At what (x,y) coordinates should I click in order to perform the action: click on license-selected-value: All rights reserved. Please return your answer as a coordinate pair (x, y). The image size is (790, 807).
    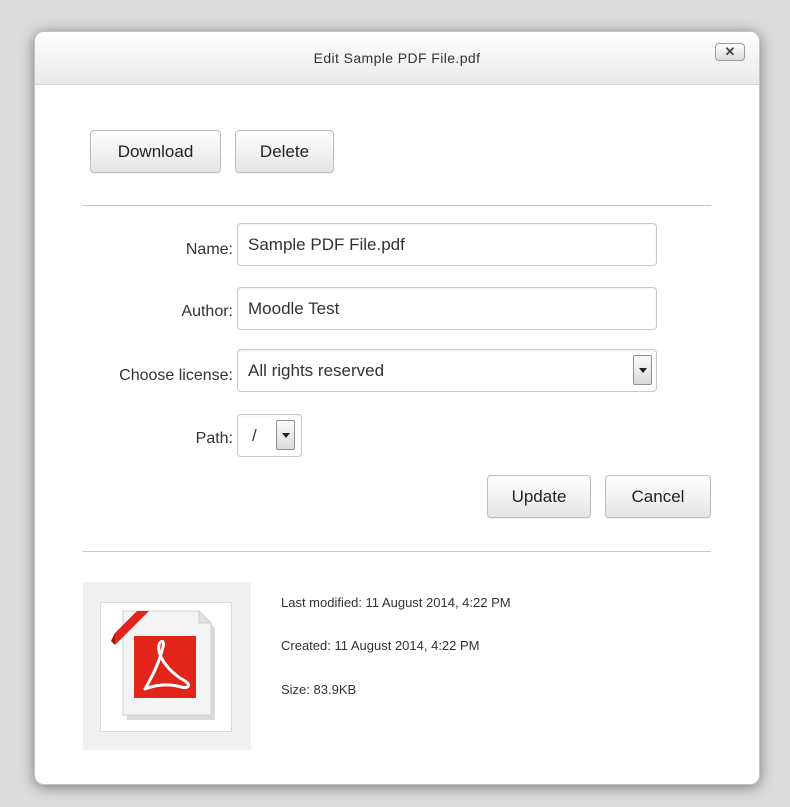
    Looking at the image, I should click on (316, 370).